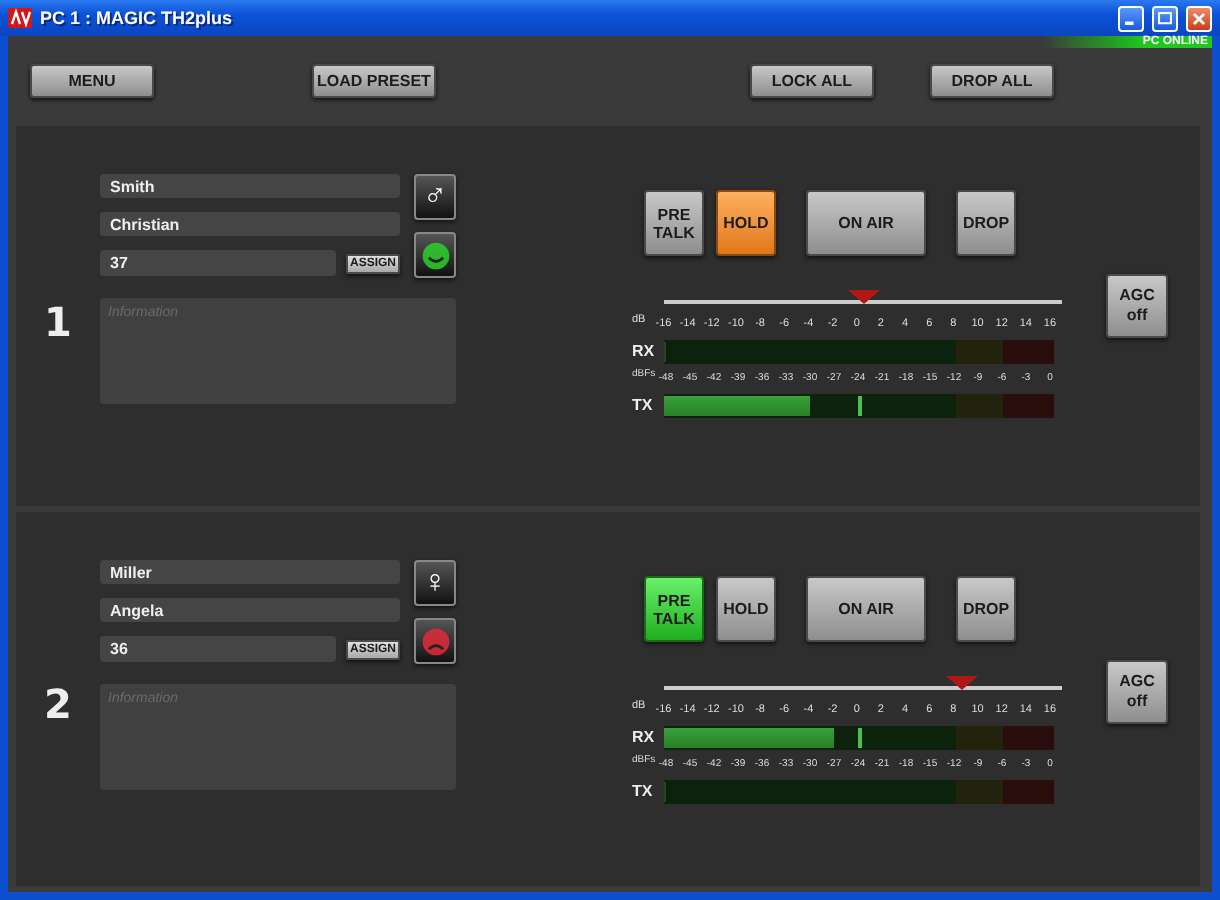 This screenshot has height=900, width=1220. Describe the element at coordinates (137, 18) in the screenshot. I see `window-title: PC 1 : MAGIC TH2plus` at that location.